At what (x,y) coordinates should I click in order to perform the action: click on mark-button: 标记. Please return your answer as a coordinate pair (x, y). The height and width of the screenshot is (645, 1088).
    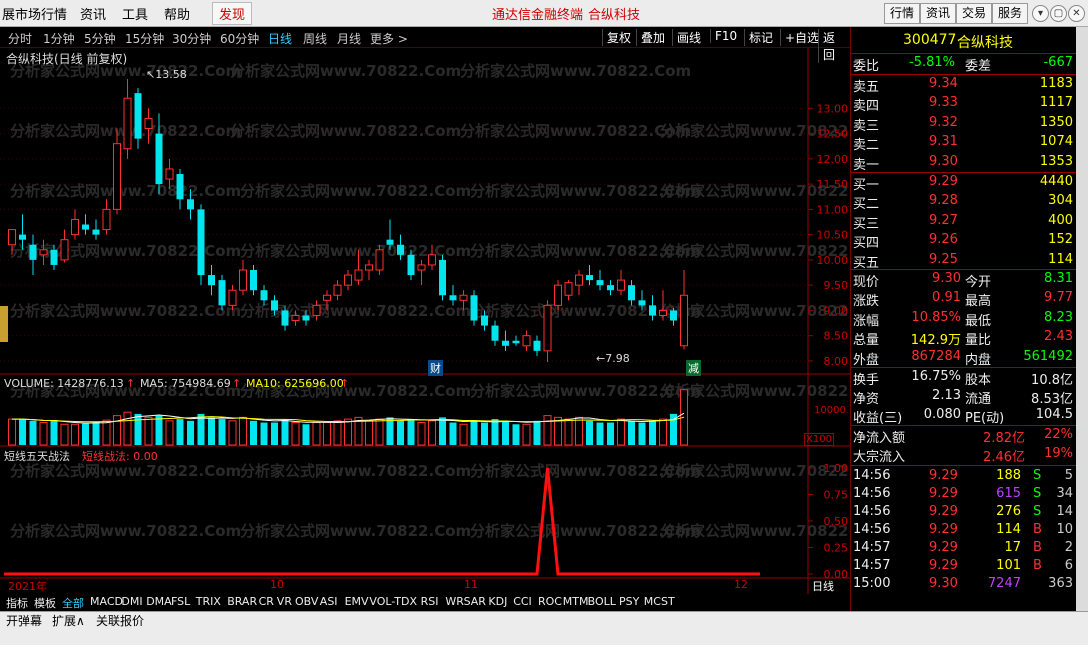
    Looking at the image, I should click on (760, 37).